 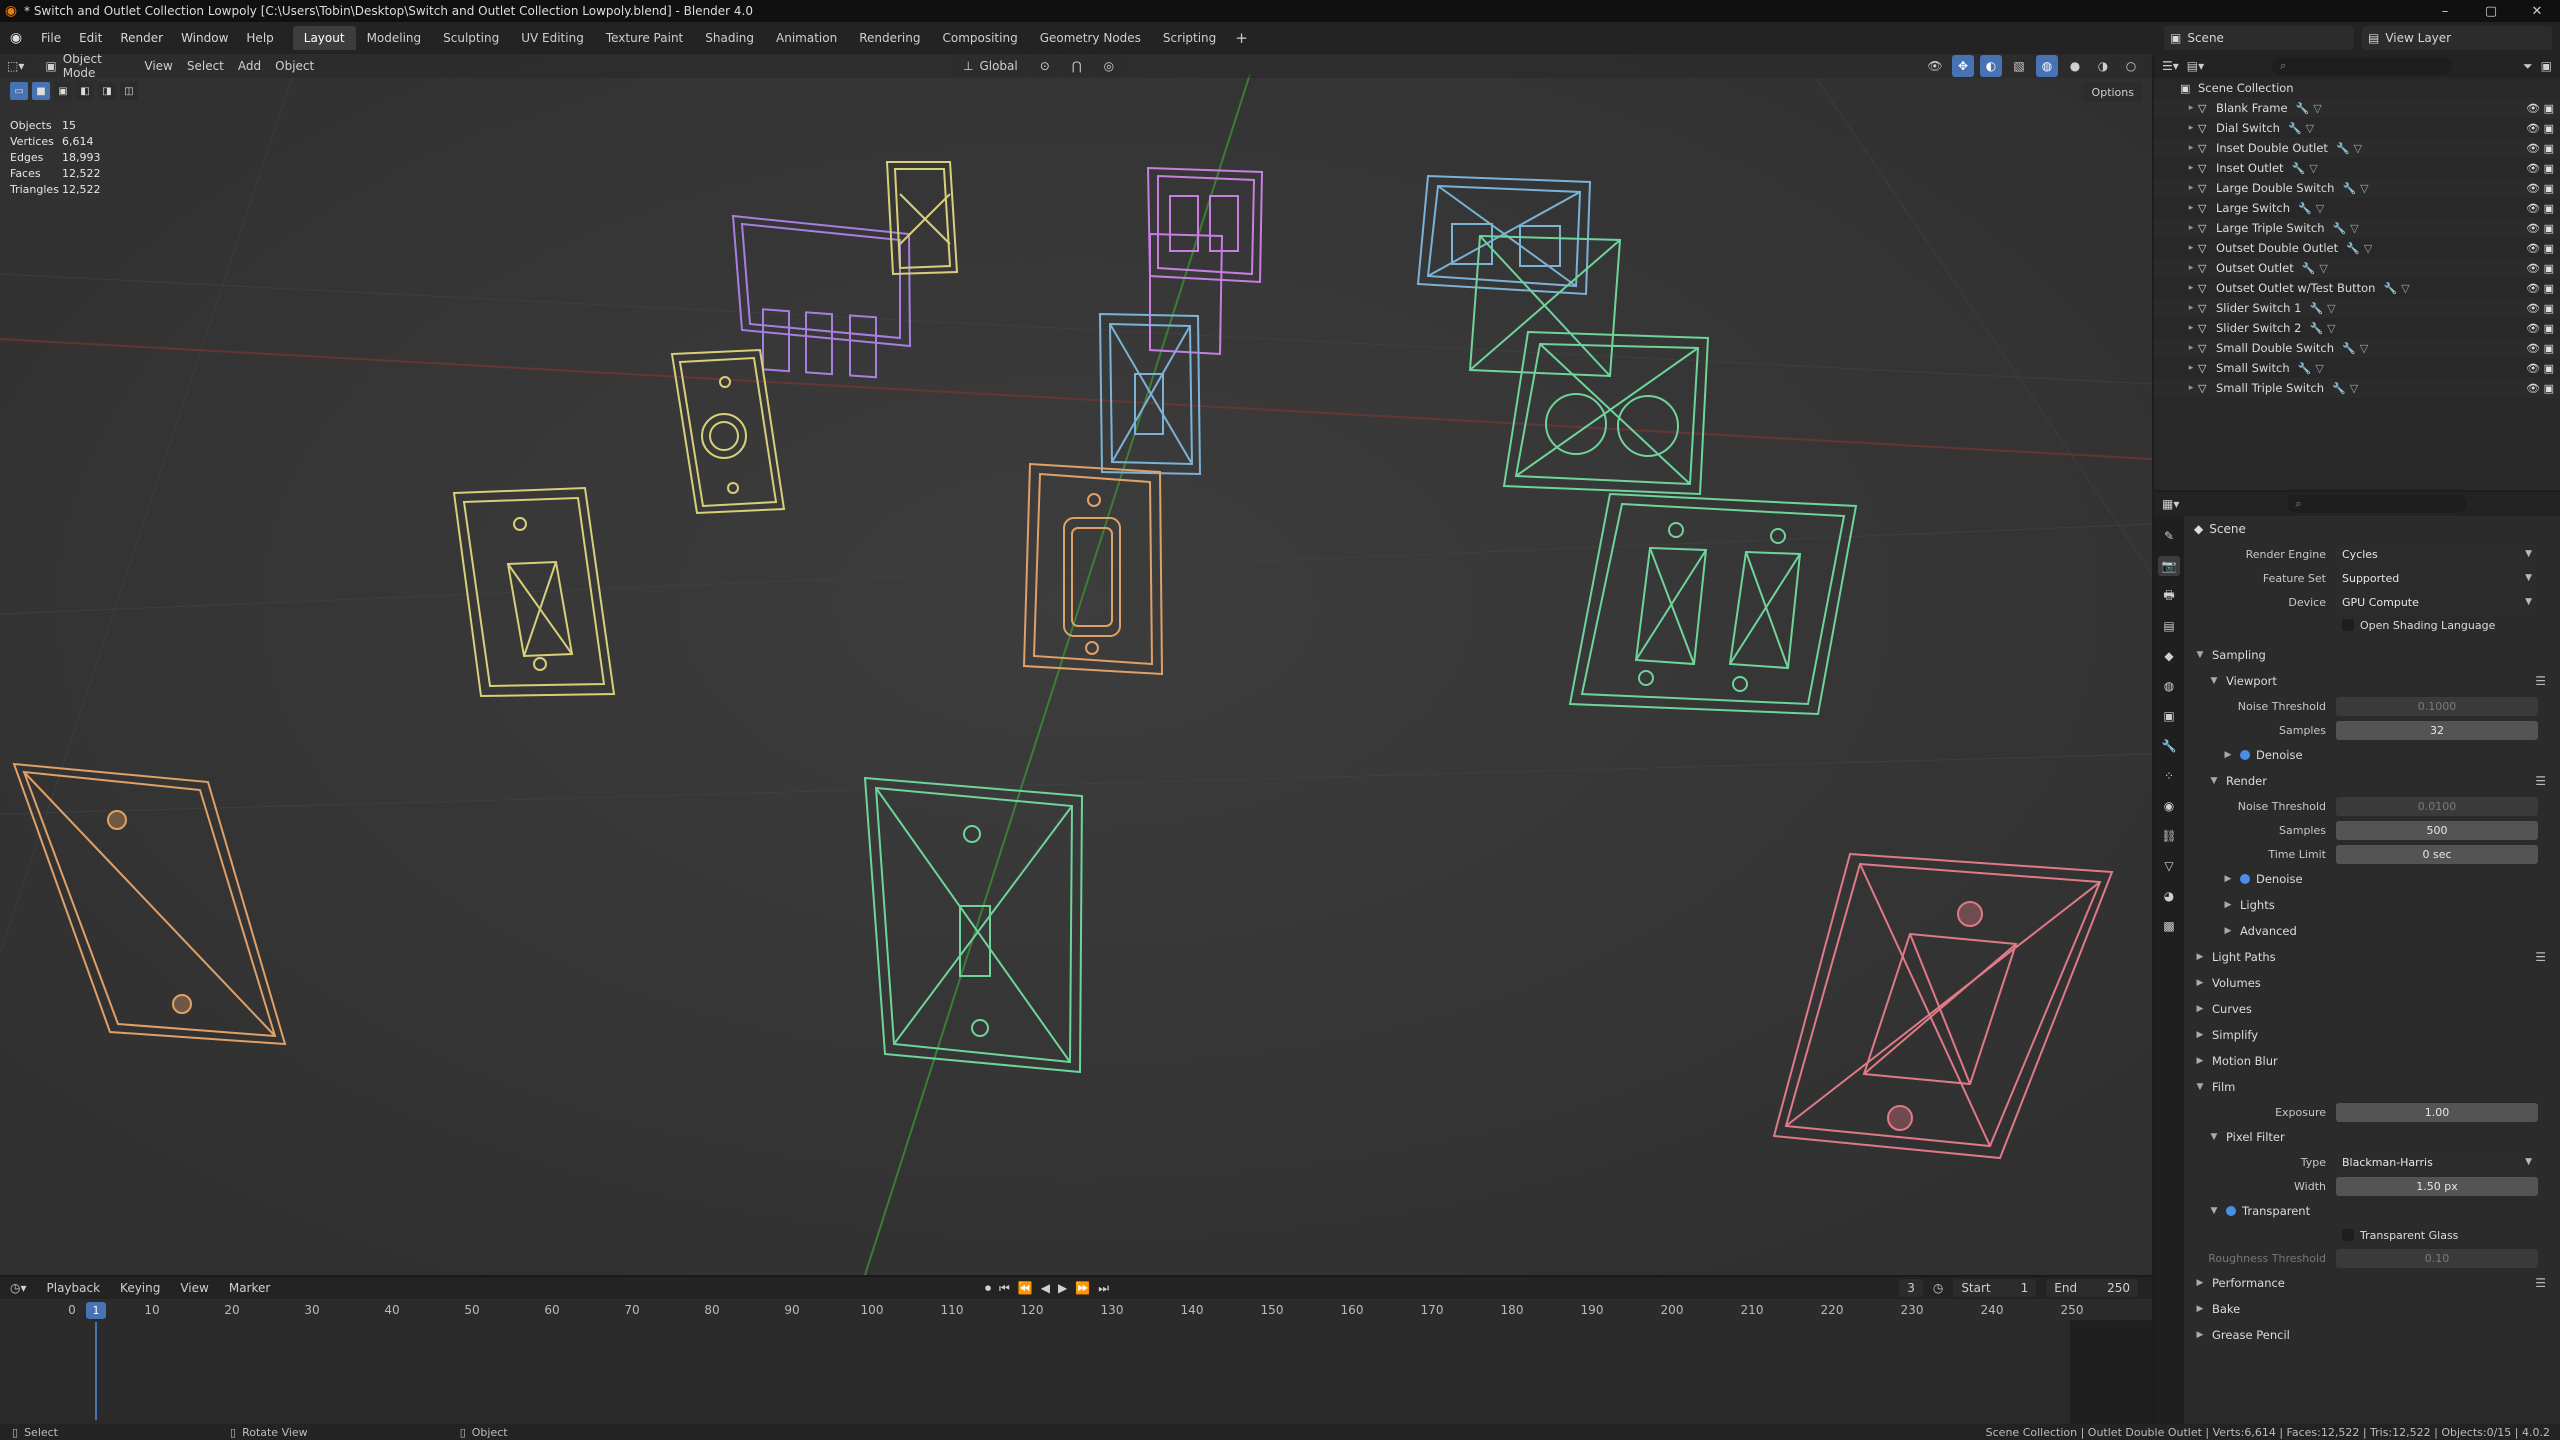 I want to click on jump-prev-key-button: ⏪, so click(x=1025, y=1288).